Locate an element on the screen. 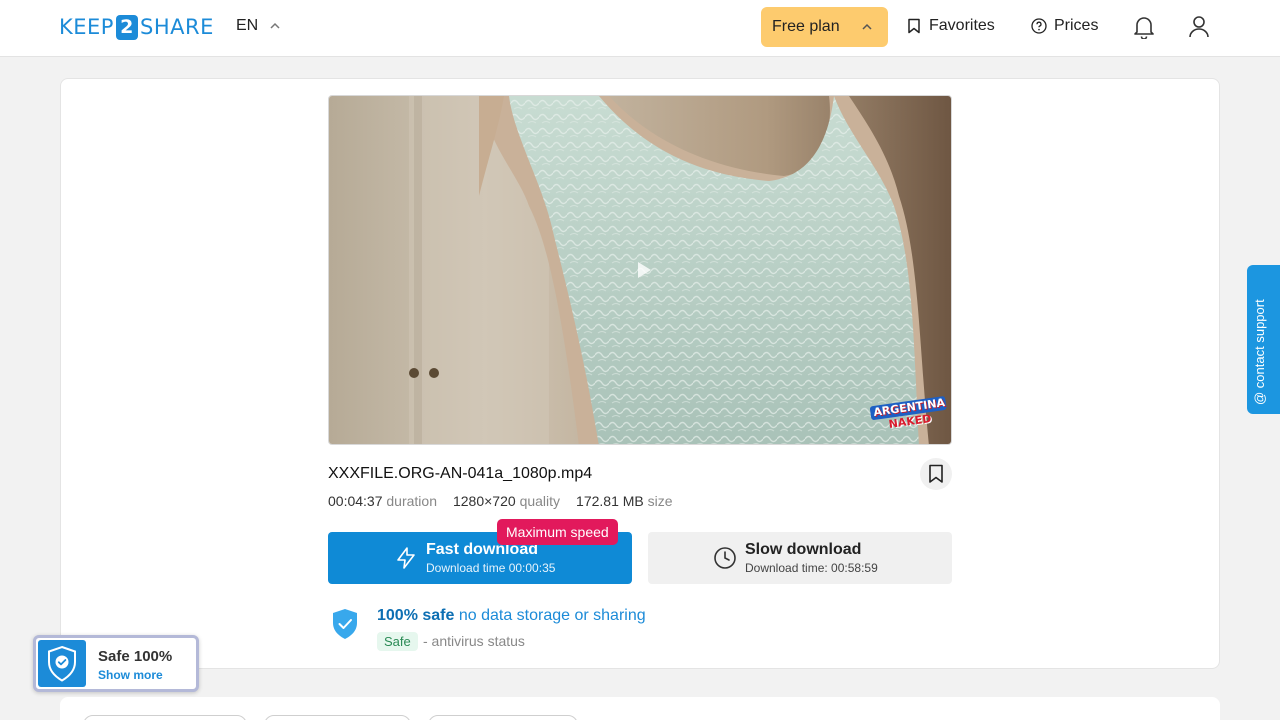  slow-download-label: Slow download is located at coordinates (803, 549).